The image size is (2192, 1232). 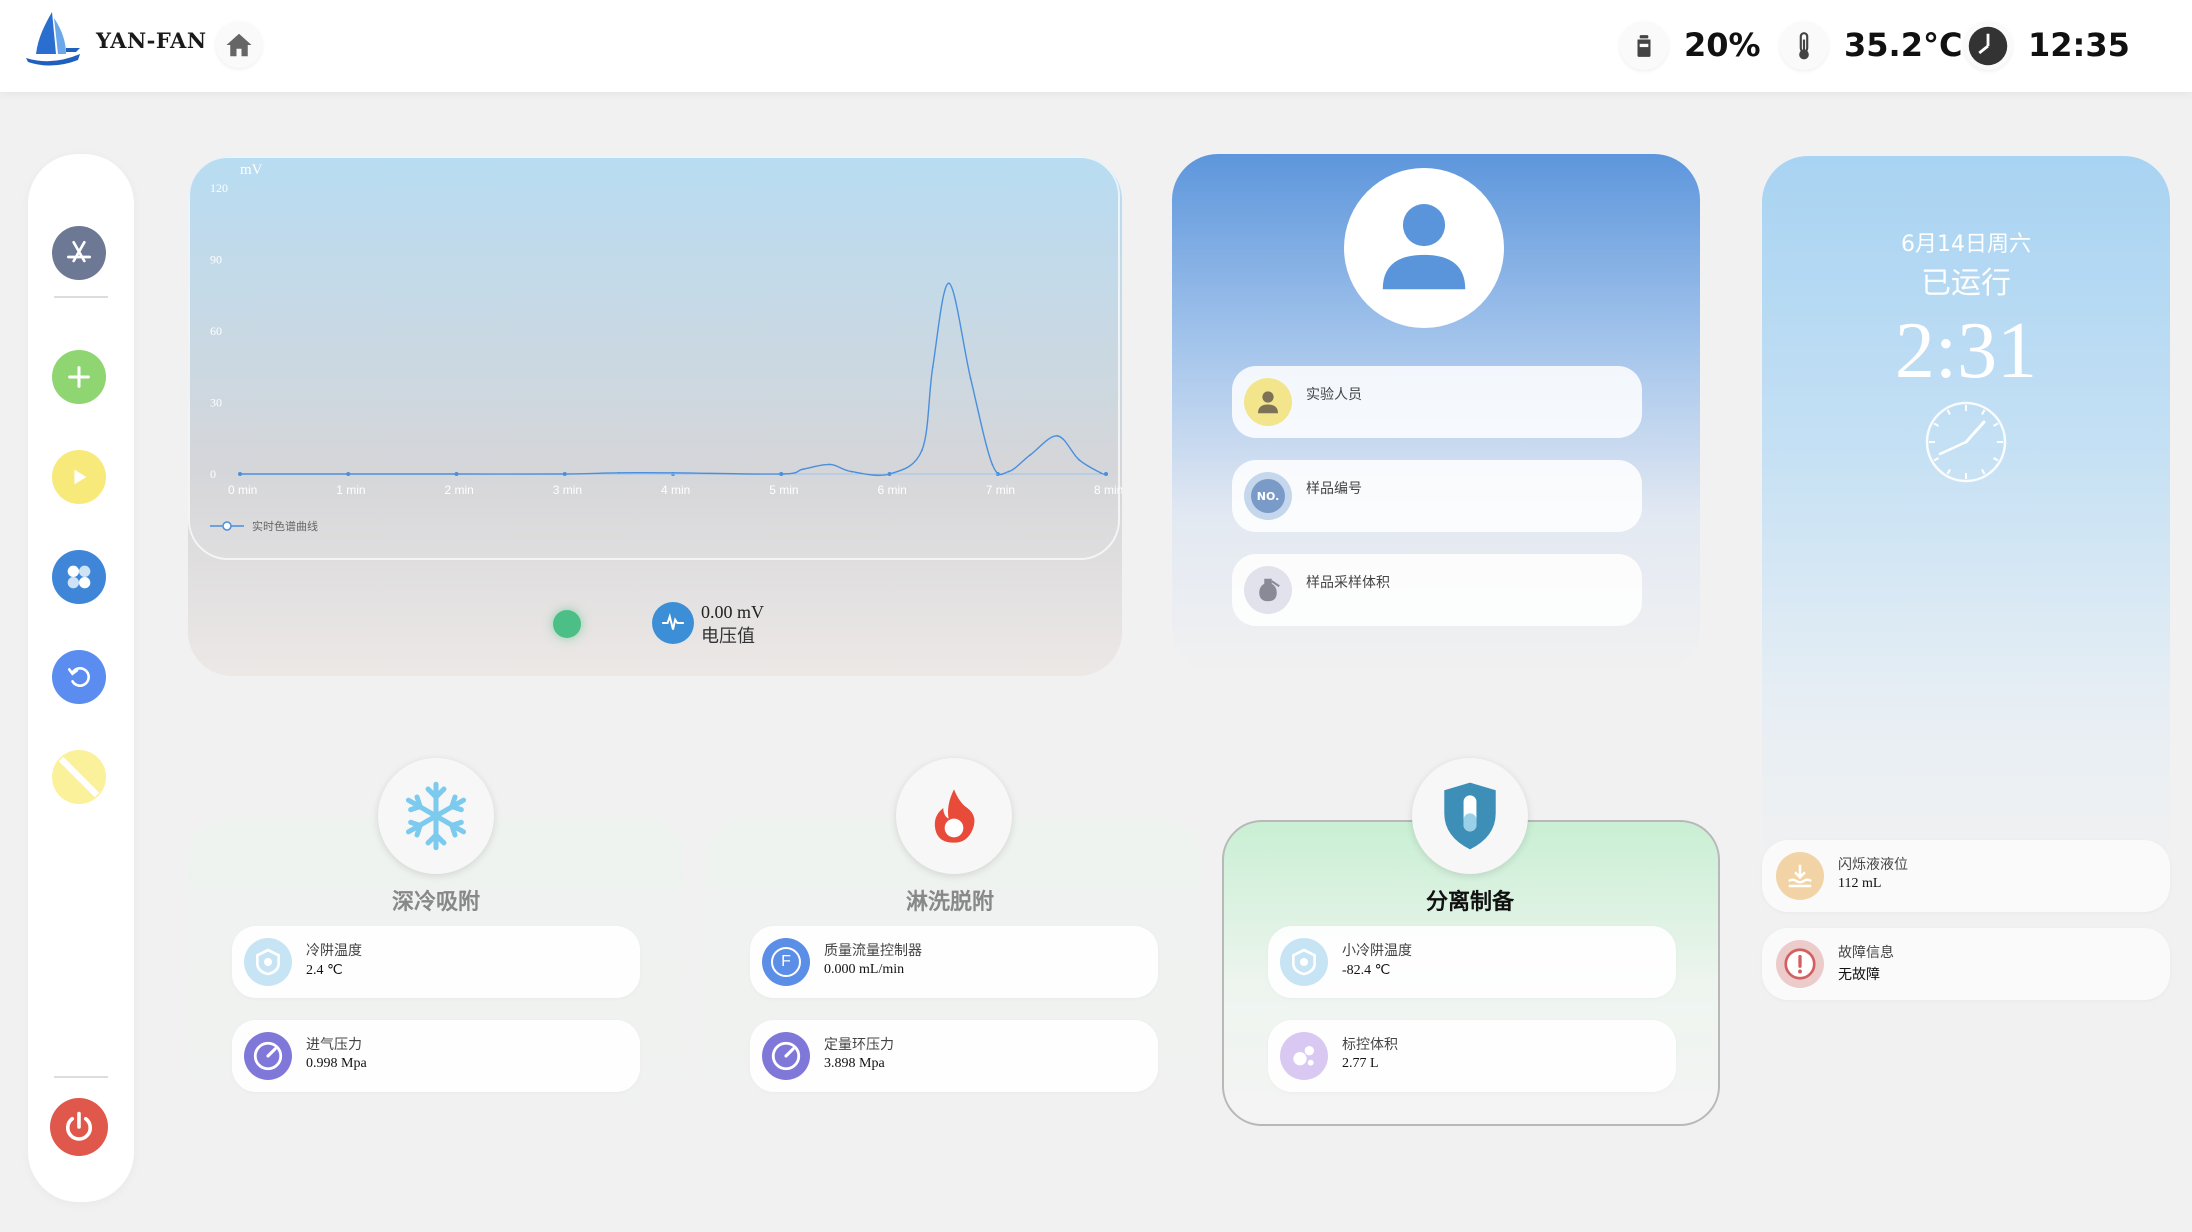 What do you see at coordinates (79, 477) in the screenshot?
I see `play-button` at bounding box center [79, 477].